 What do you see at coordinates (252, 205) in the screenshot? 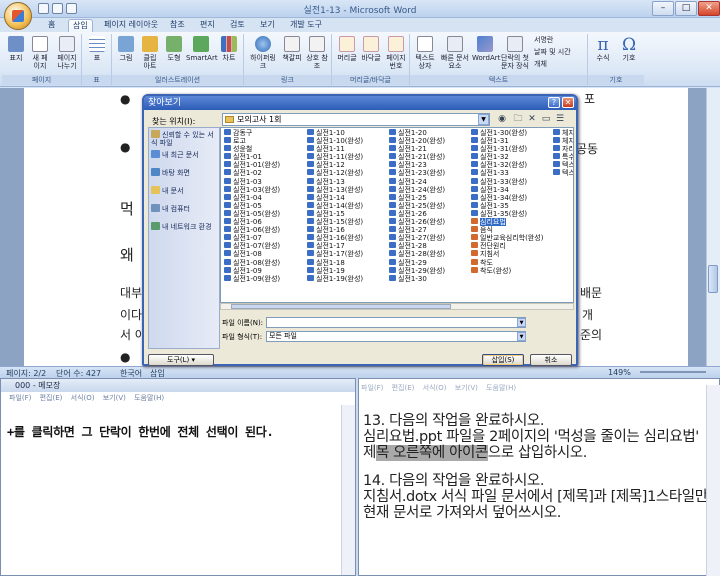
I see `file-item: 실전1-05` at bounding box center [252, 205].